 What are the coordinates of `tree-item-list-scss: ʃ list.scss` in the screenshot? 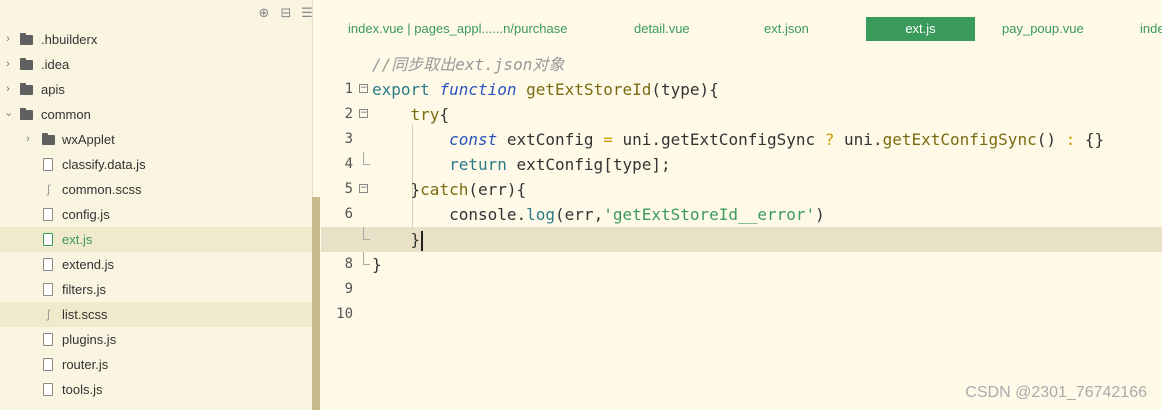 It's located at (156, 314).